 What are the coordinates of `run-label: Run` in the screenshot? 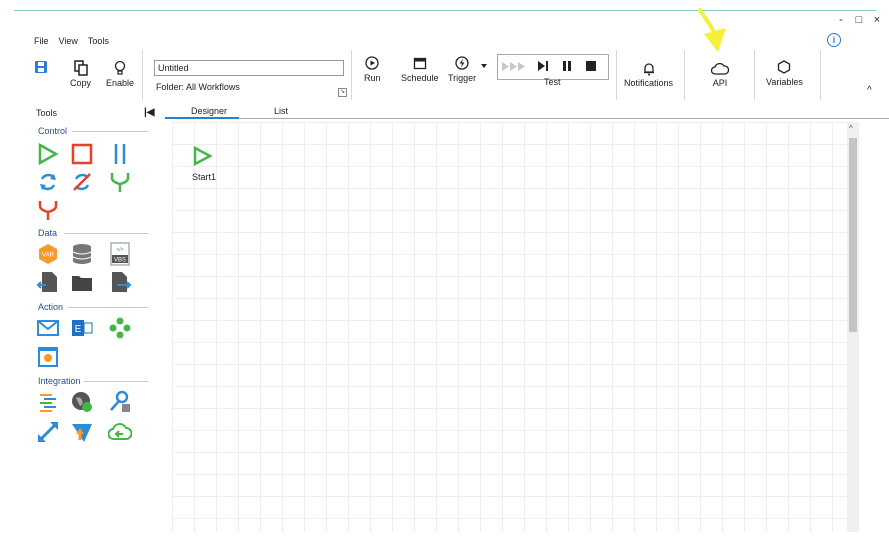 It's located at (372, 78).